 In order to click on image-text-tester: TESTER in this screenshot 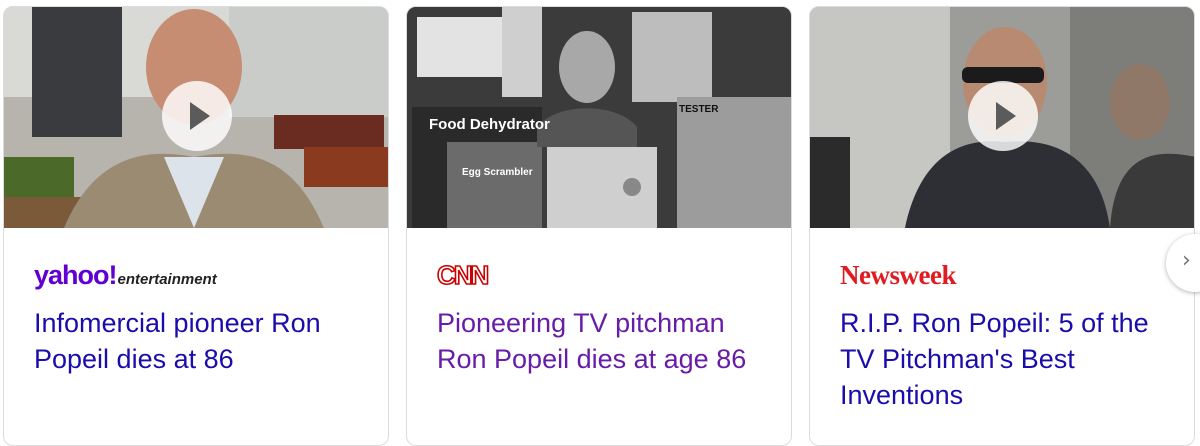, I will do `click(699, 109)`.